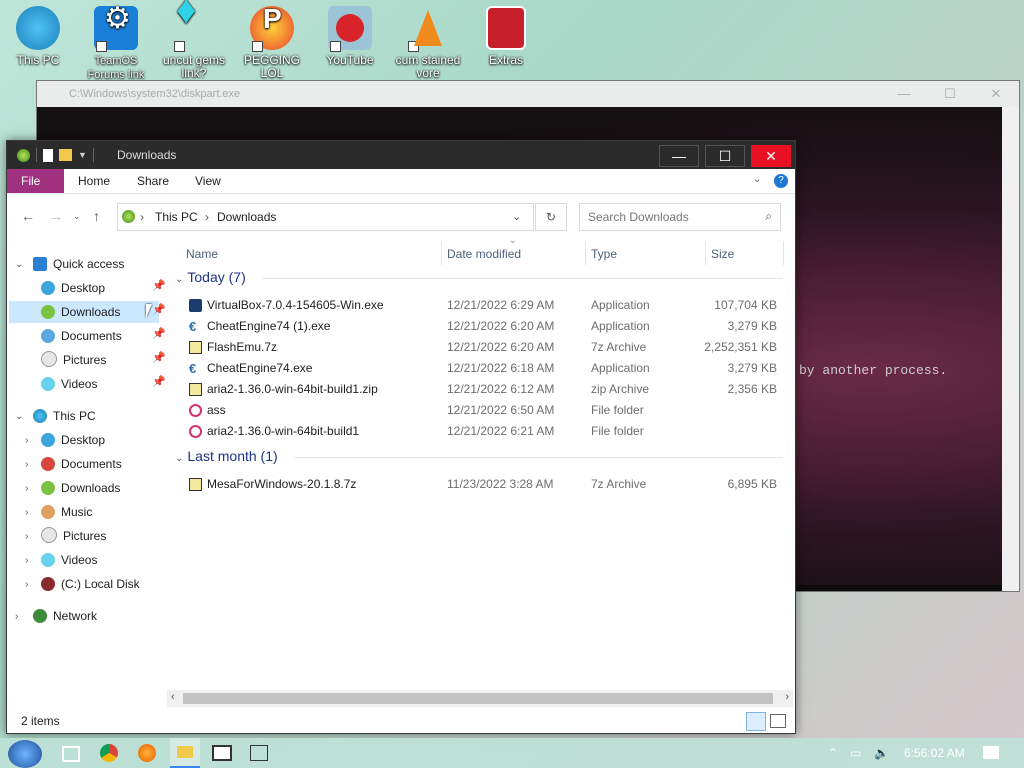  What do you see at coordinates (1010, 349) in the screenshot?
I see `console-scrollbar` at bounding box center [1010, 349].